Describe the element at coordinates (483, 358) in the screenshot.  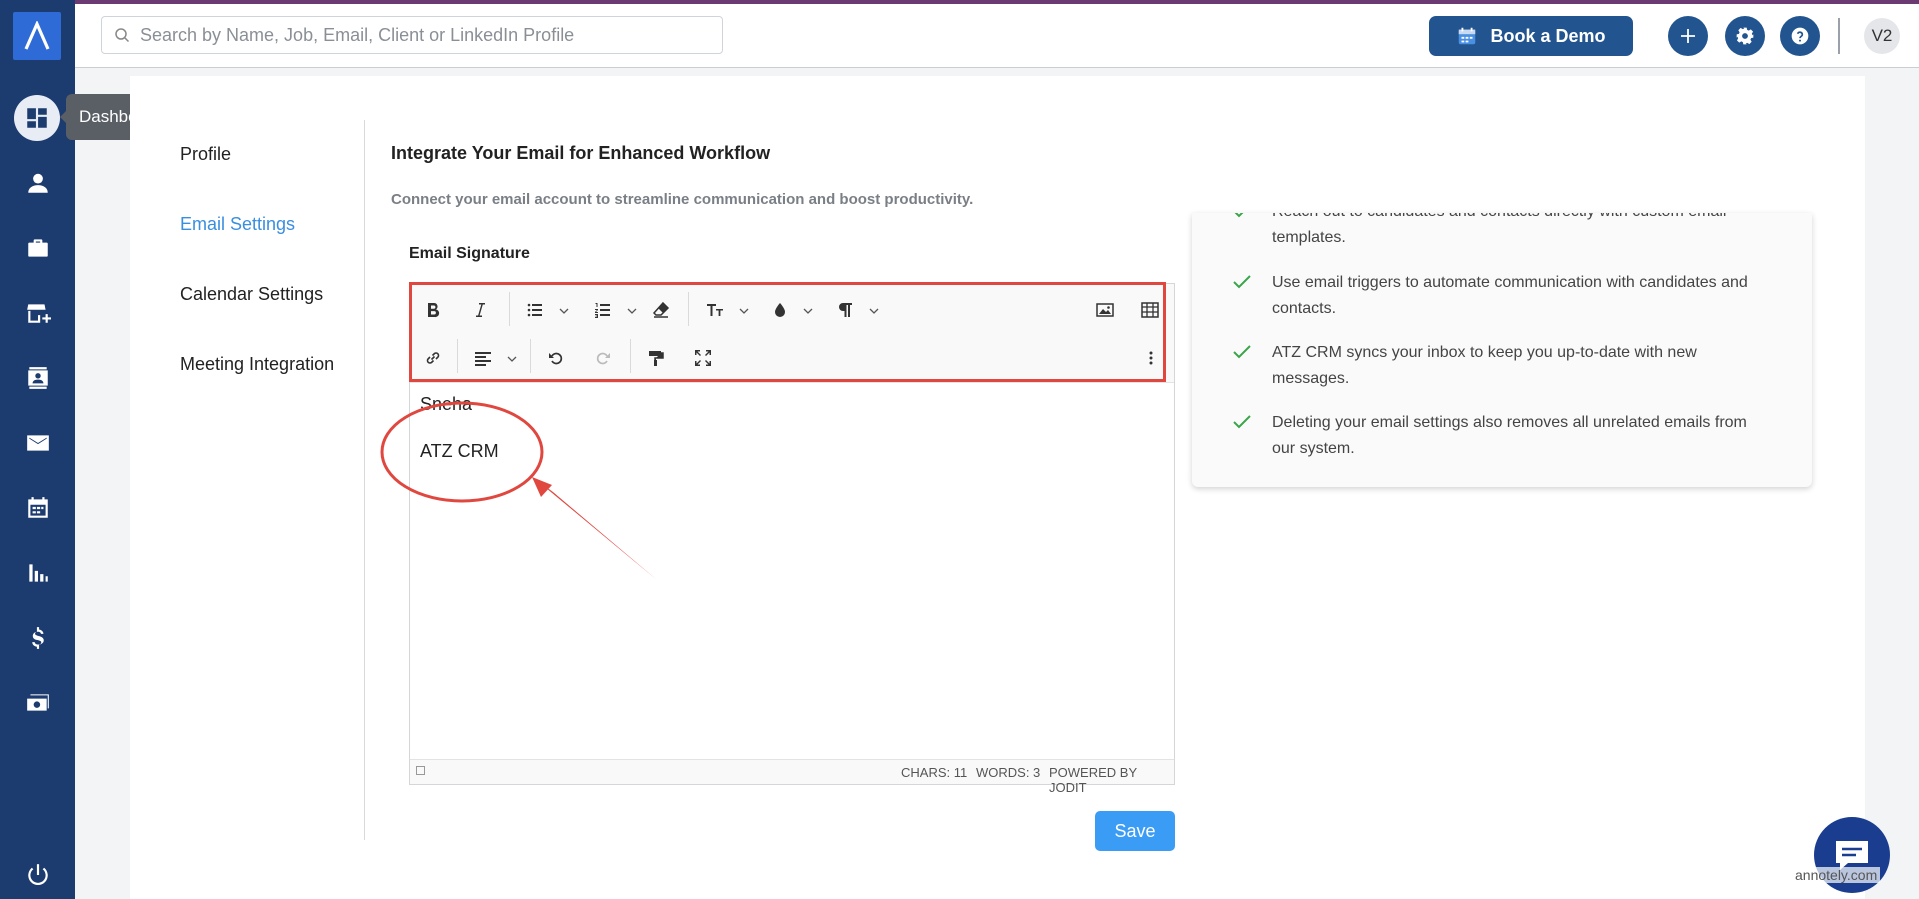
I see `align-button` at that location.